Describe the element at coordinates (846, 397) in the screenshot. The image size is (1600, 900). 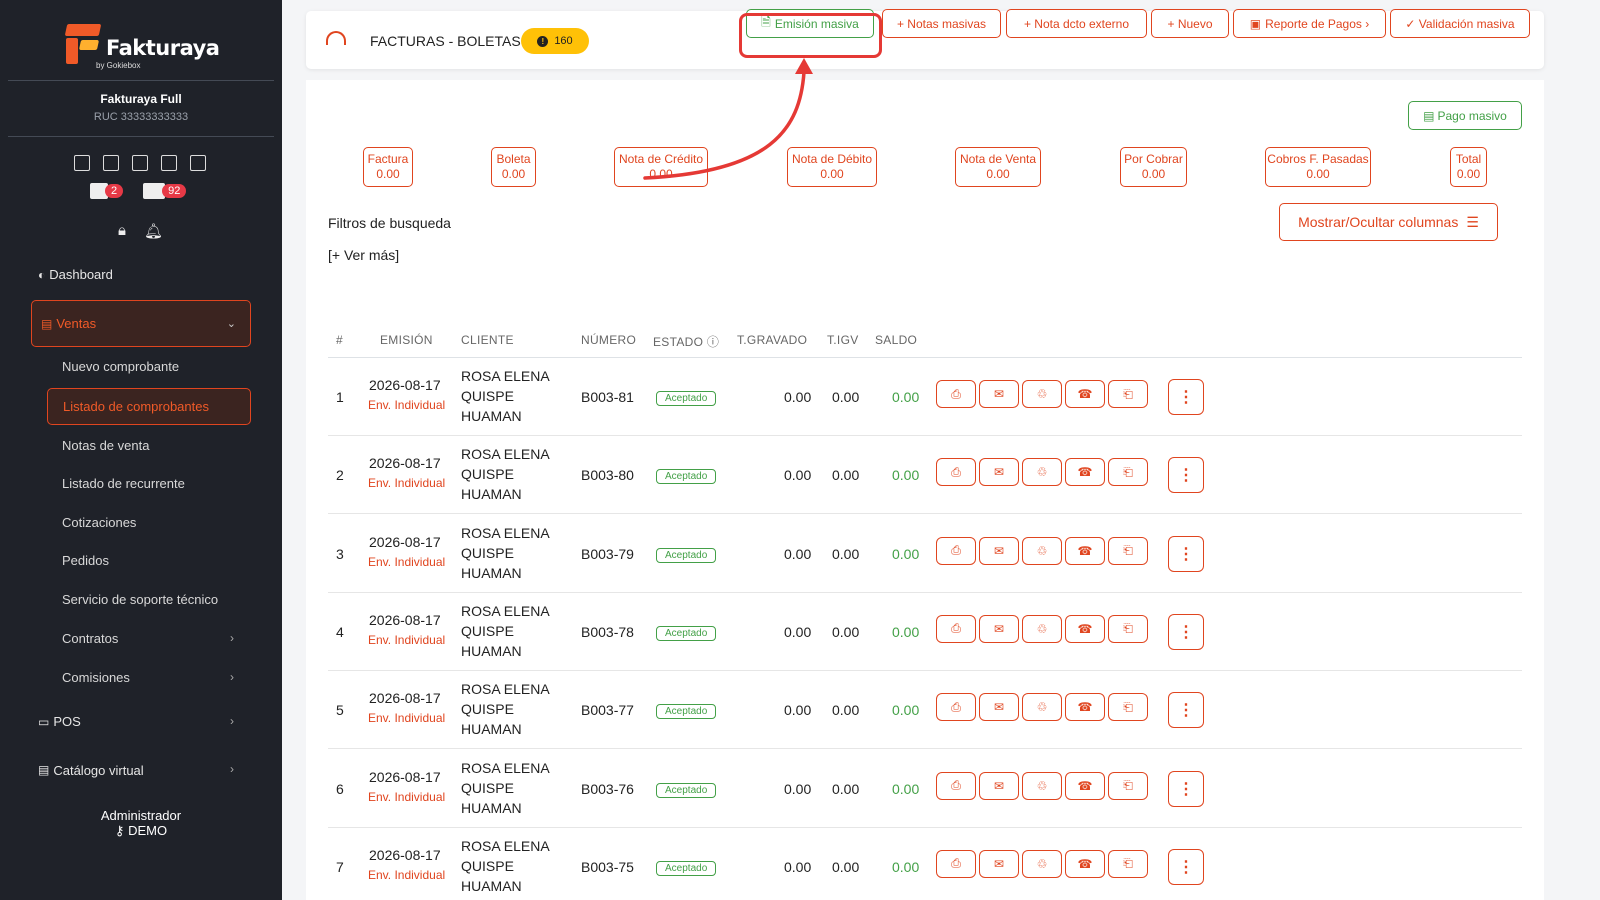
I see `total-igv: 0.00` at that location.